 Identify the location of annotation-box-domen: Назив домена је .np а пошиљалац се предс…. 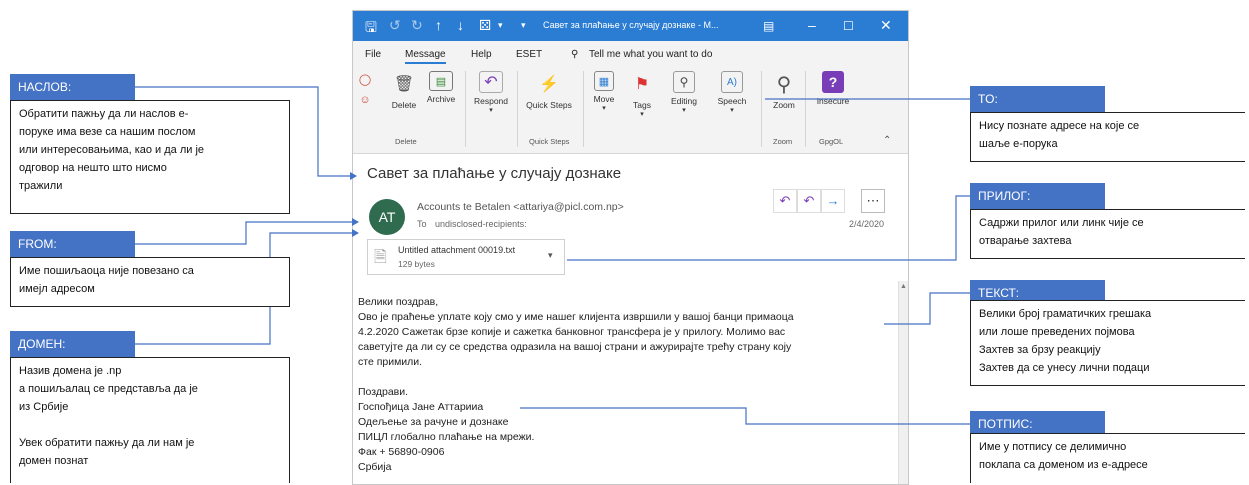
(150, 420).